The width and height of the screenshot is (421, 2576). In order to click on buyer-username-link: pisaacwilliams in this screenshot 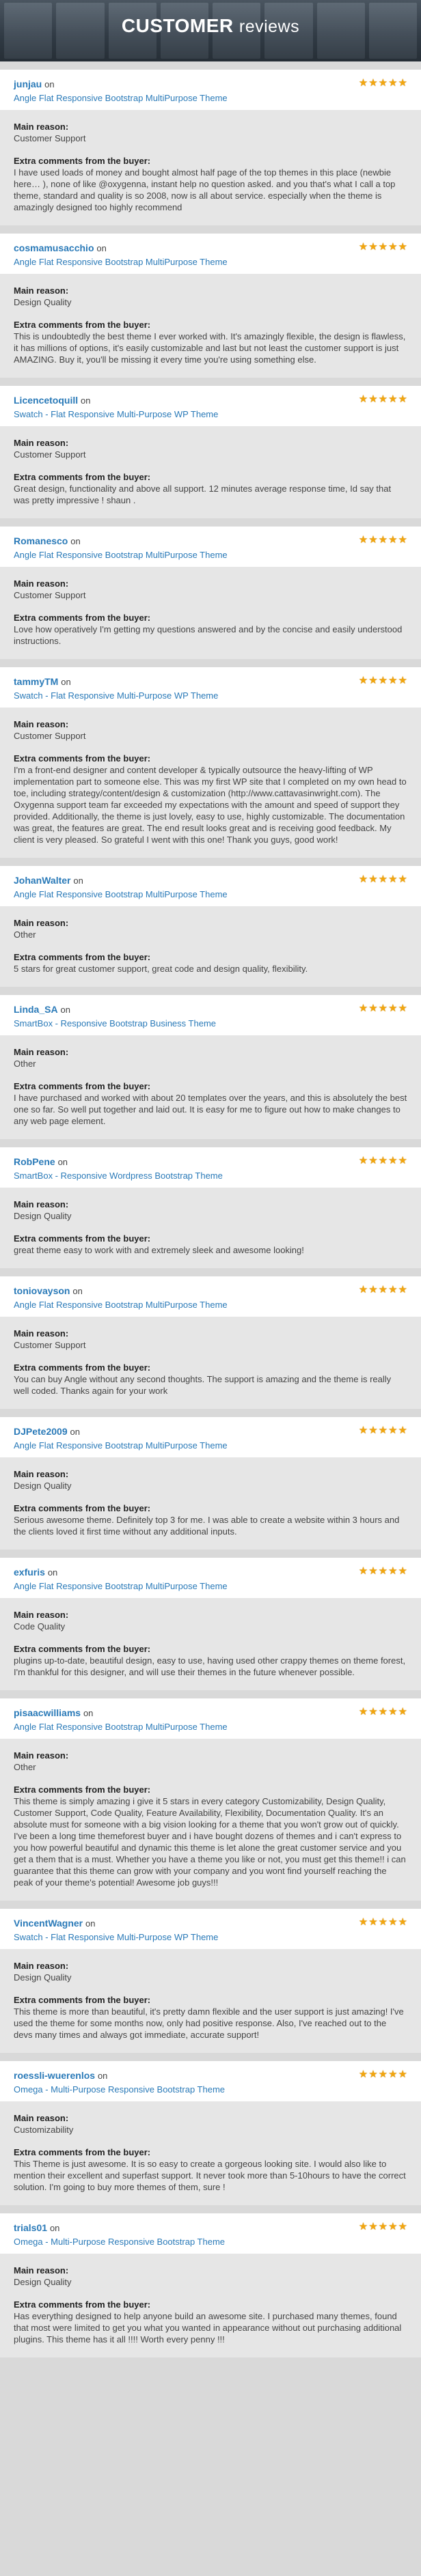, I will do `click(47, 1712)`.